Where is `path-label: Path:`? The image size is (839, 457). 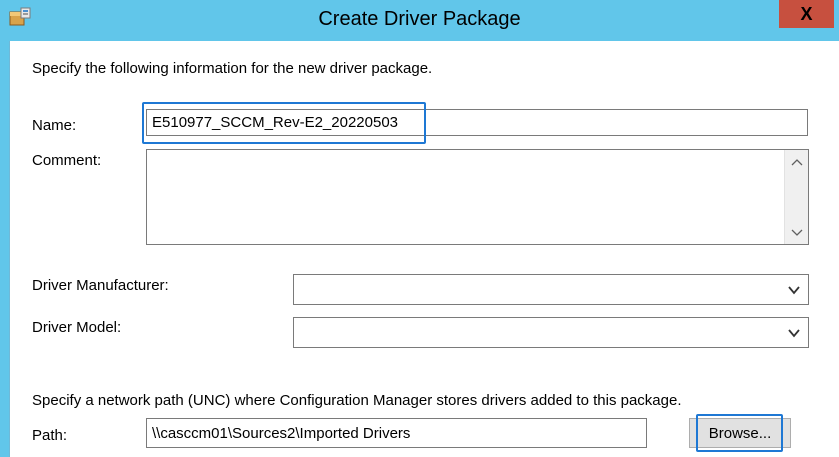
path-label: Path: is located at coordinates (50, 435).